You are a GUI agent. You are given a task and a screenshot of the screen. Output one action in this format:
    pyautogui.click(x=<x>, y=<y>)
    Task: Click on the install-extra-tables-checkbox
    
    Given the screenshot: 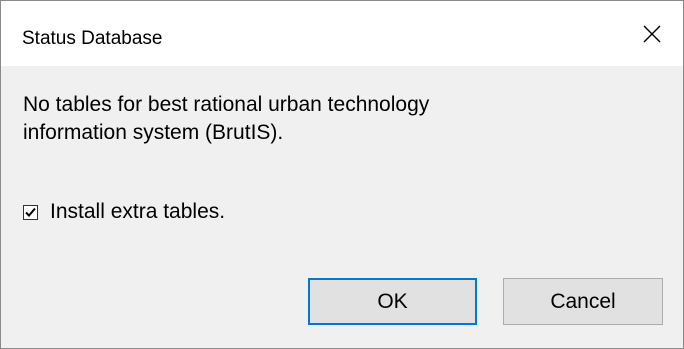 What is the action you would take?
    pyautogui.click(x=30, y=212)
    